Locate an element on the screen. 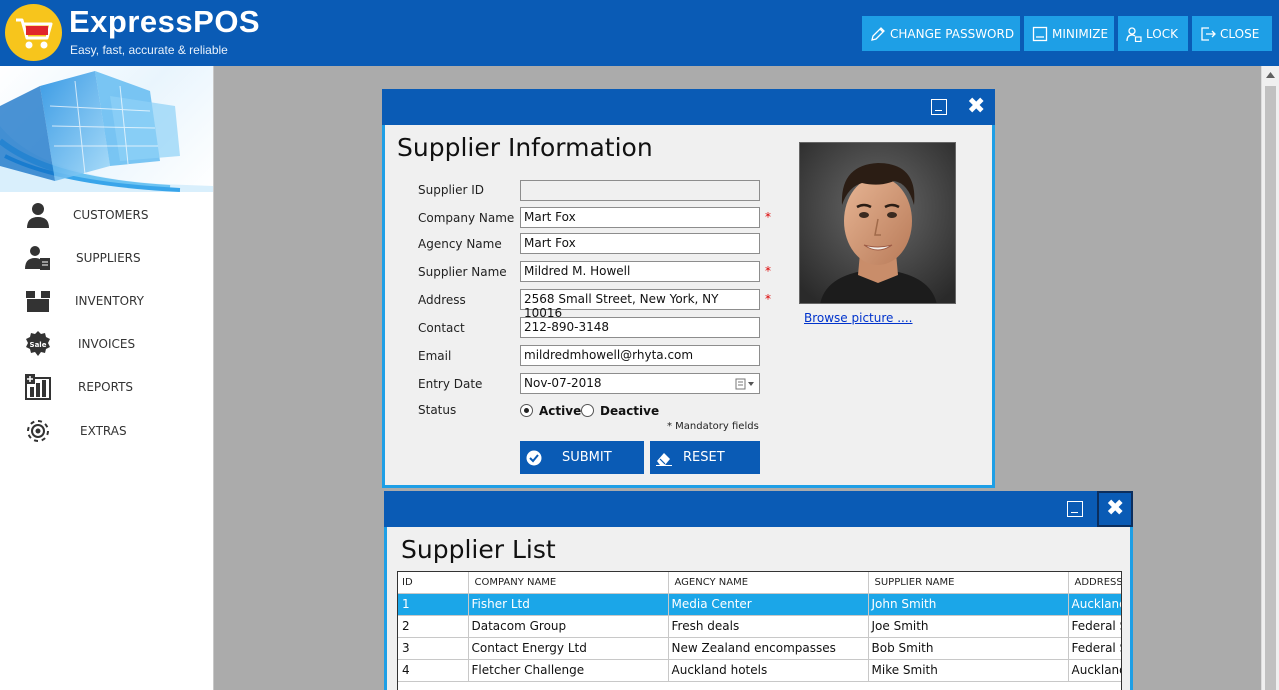 The image size is (1279, 690). entry-date-picker: Nov-07-2018 is located at coordinates (640, 383).